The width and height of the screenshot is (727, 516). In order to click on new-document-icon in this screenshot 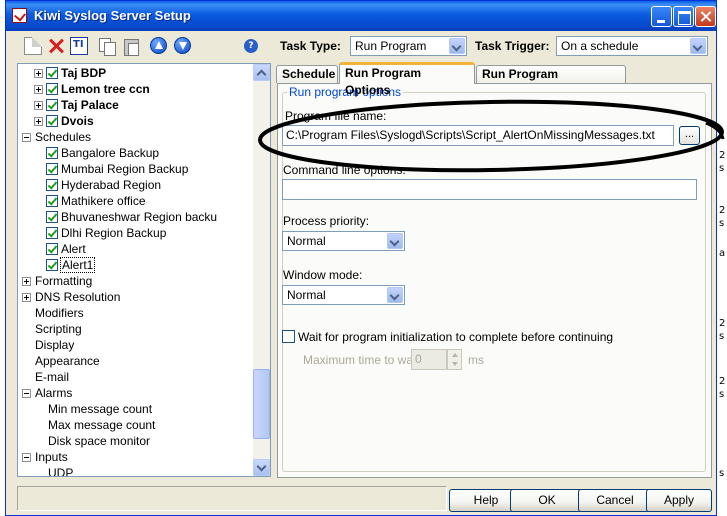, I will do `click(33, 46)`.